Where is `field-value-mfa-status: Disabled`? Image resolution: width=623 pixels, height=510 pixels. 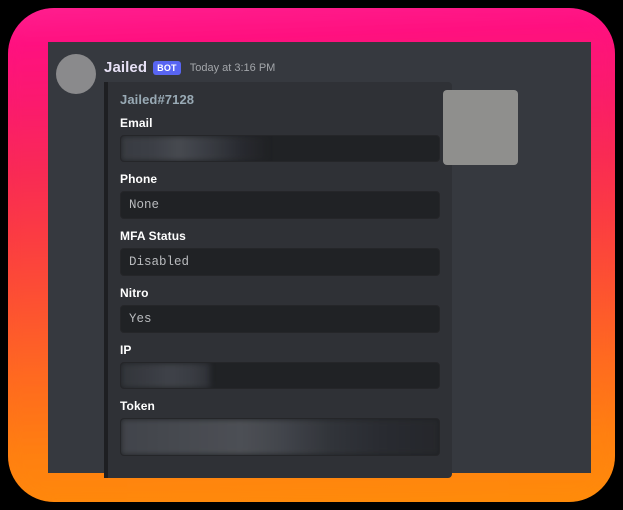
field-value-mfa-status: Disabled is located at coordinates (280, 262).